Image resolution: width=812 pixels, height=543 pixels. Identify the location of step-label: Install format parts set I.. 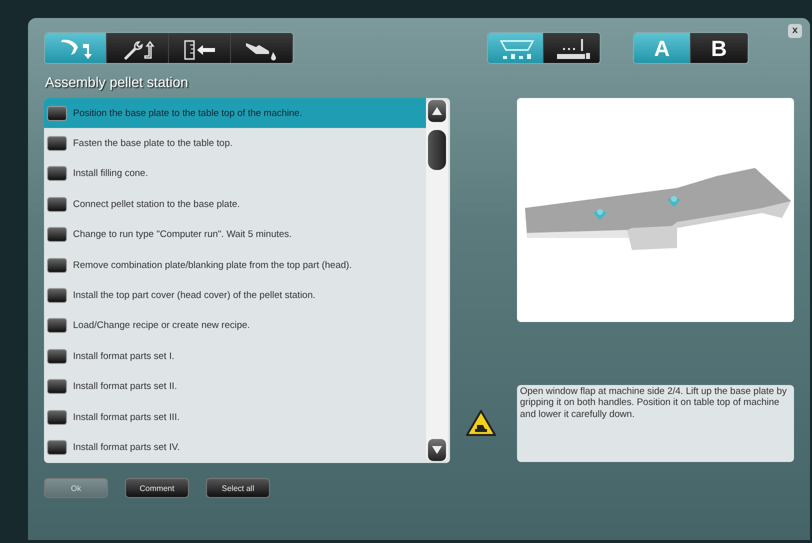
(123, 356).